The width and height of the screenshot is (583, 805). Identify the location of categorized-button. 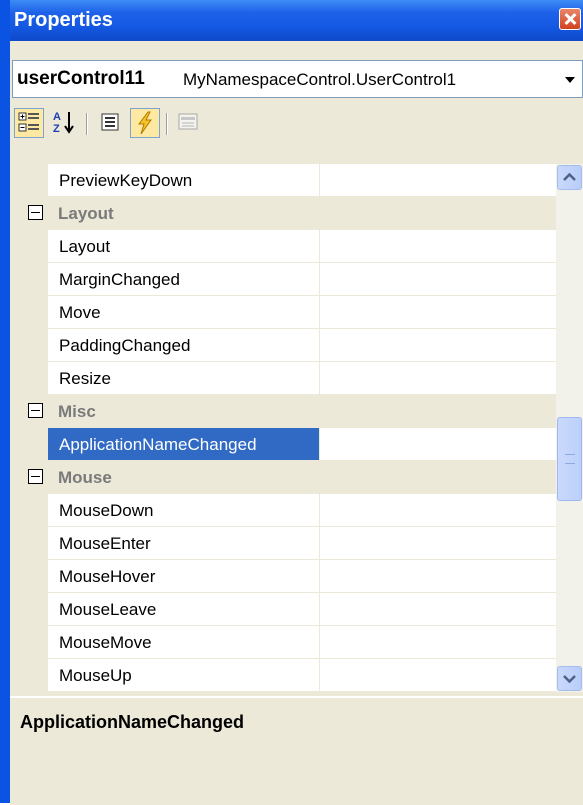
(29, 123).